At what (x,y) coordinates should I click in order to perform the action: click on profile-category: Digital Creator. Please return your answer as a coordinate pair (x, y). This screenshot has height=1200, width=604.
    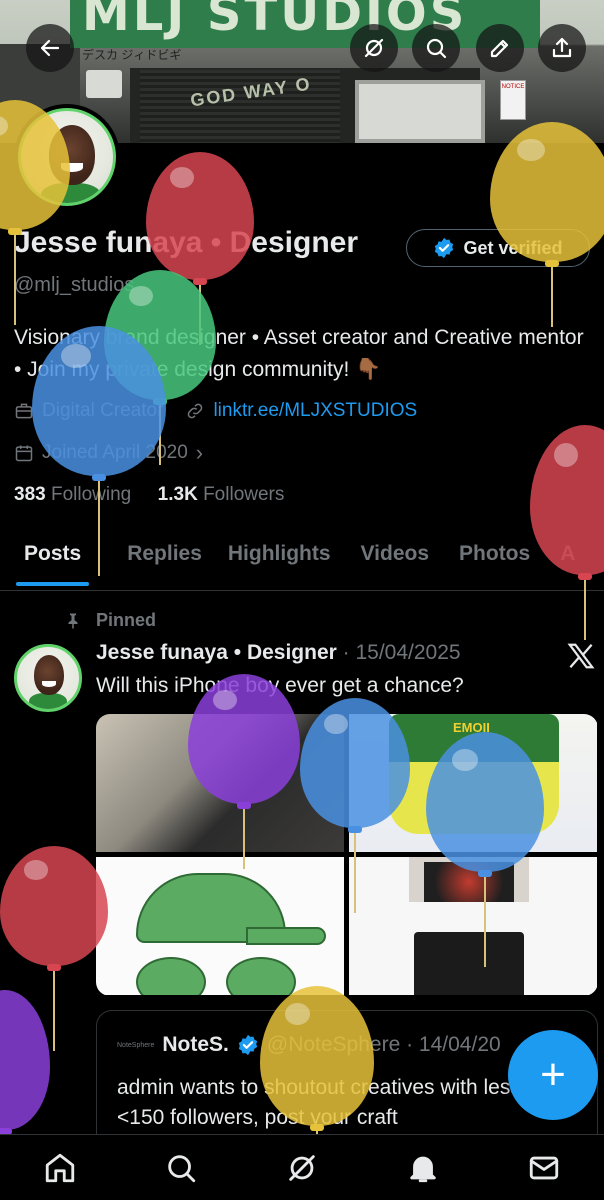
    Looking at the image, I should click on (103, 410).